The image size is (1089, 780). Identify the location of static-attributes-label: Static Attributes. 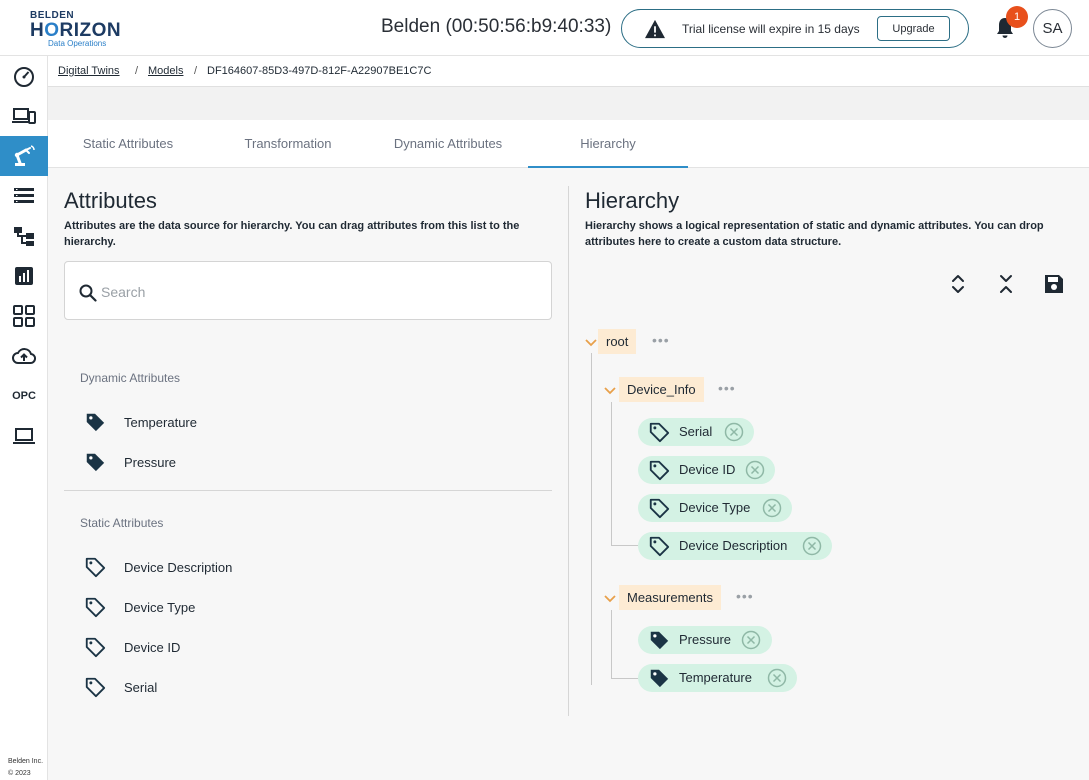
(122, 523).